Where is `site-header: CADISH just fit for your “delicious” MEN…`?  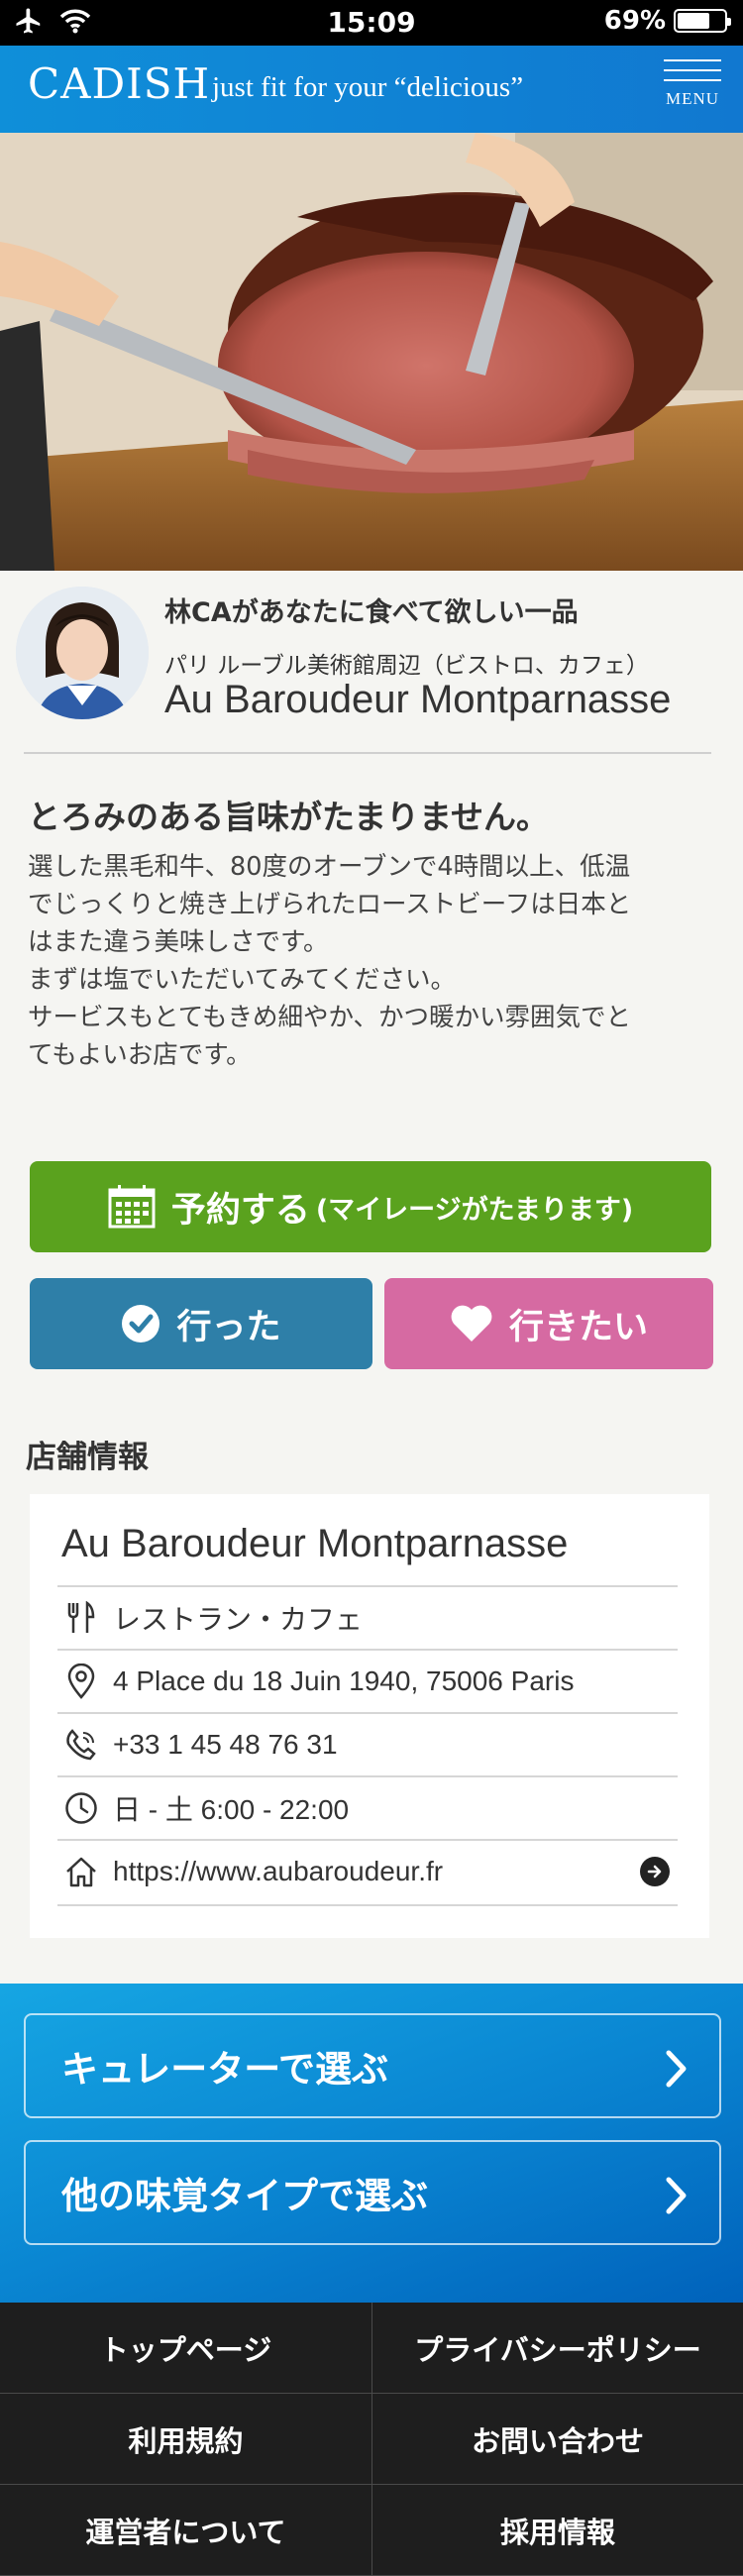 site-header: CADISH just fit for your “delicious” MEN… is located at coordinates (371, 89).